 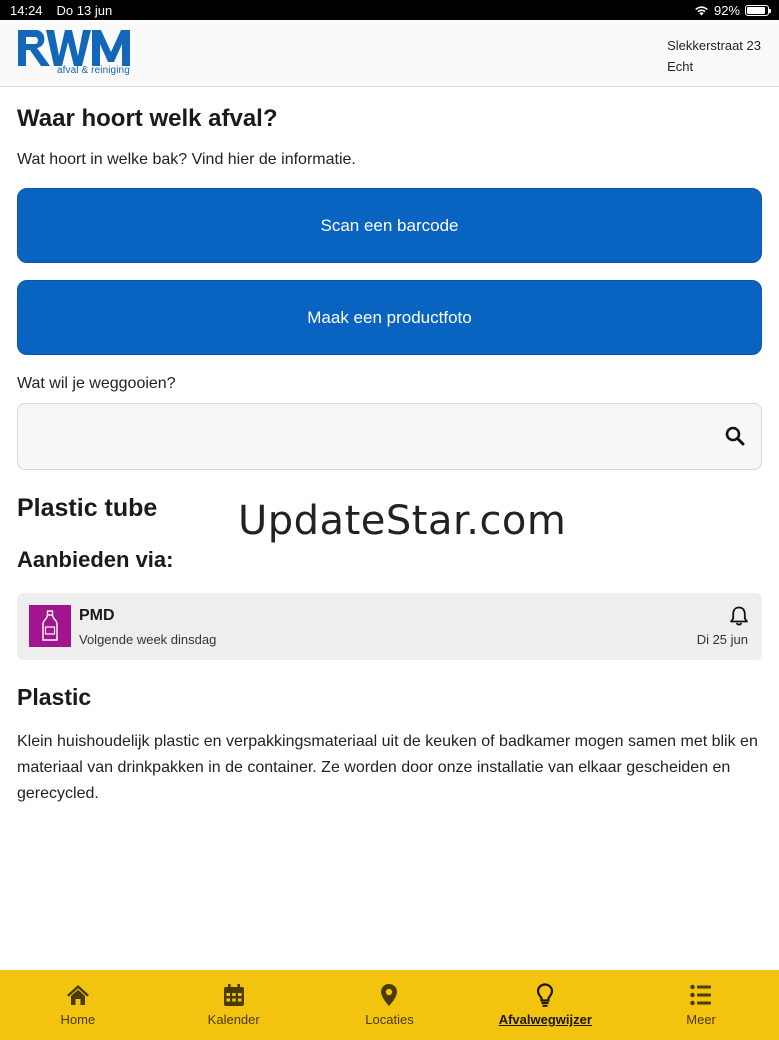 I want to click on product-photo-label: Maak een productfoto, so click(x=389, y=317).